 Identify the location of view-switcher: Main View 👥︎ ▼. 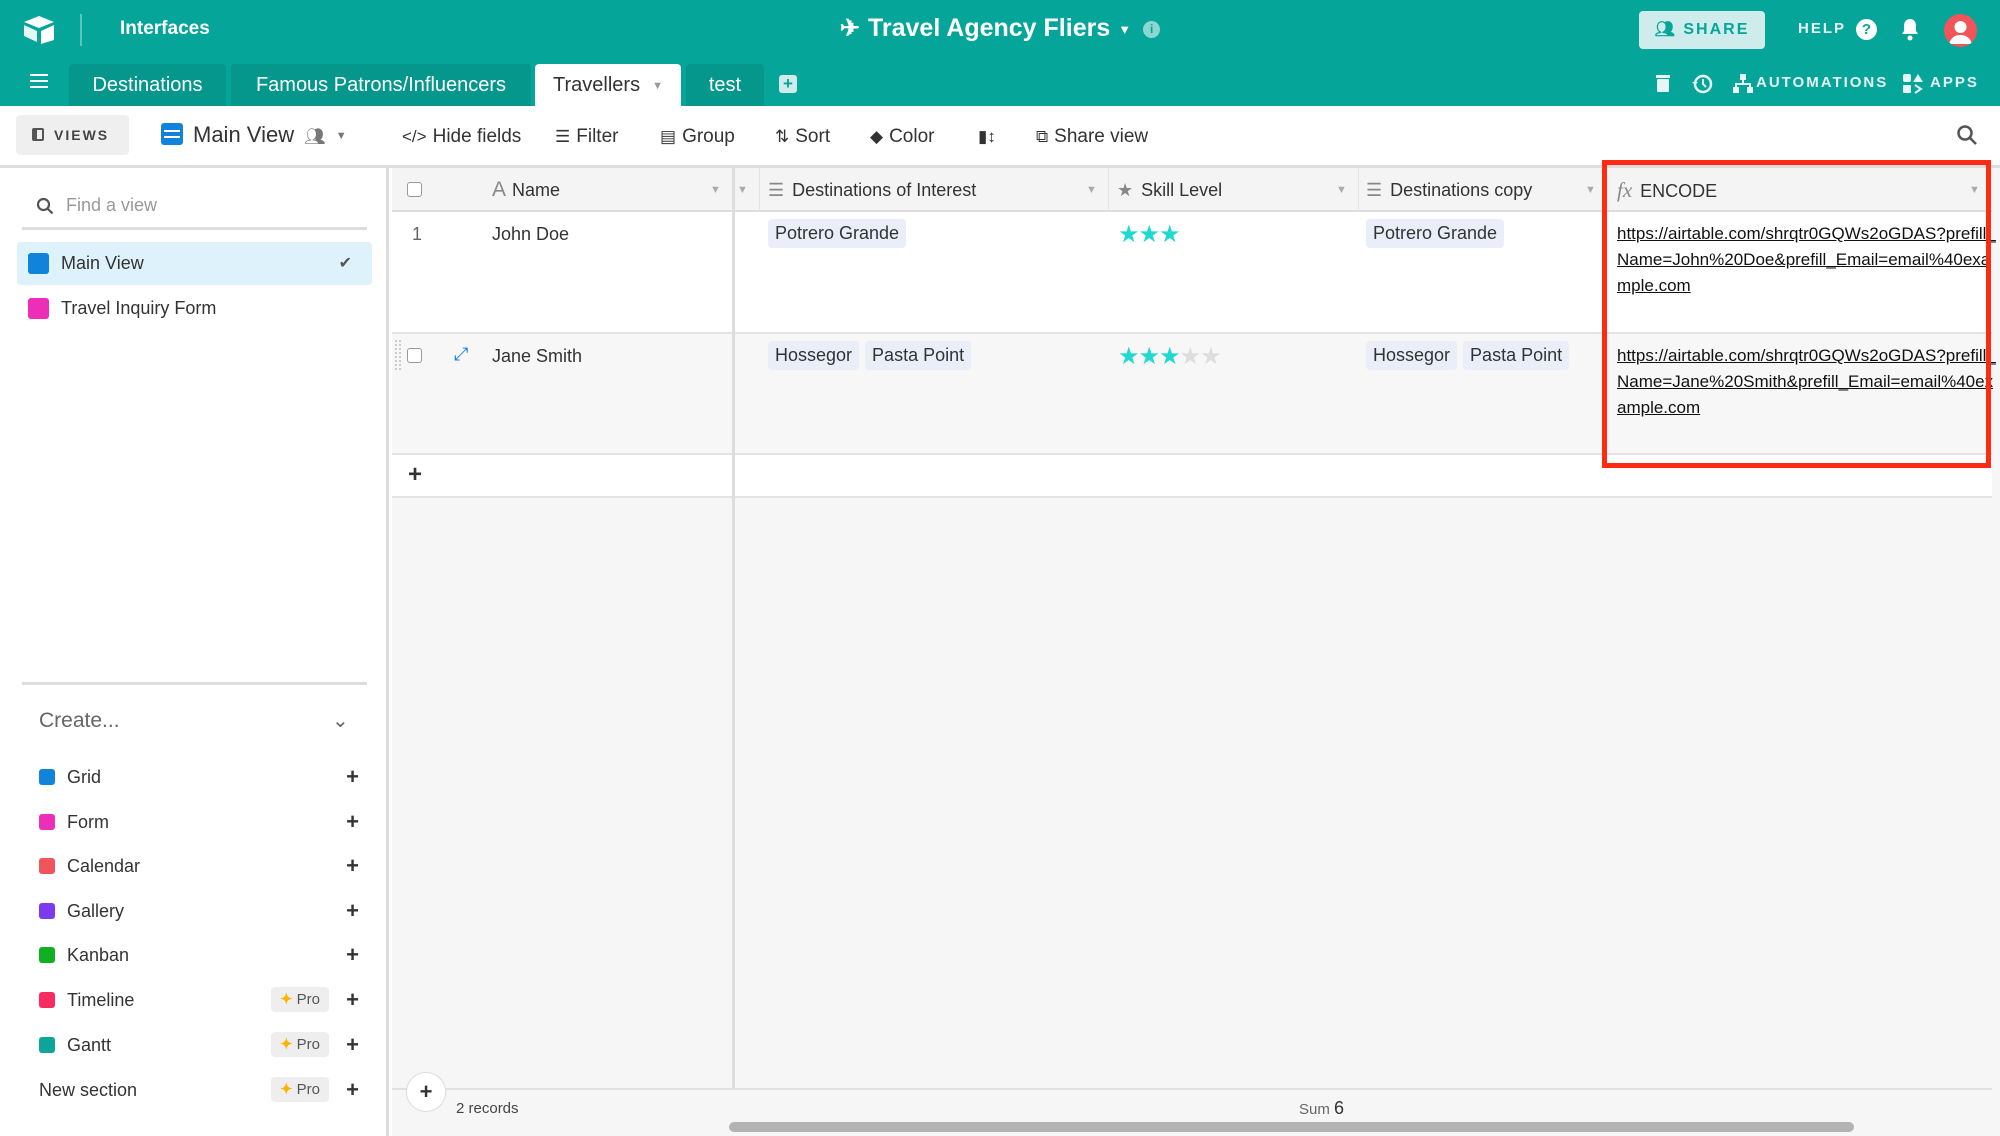
(254, 135).